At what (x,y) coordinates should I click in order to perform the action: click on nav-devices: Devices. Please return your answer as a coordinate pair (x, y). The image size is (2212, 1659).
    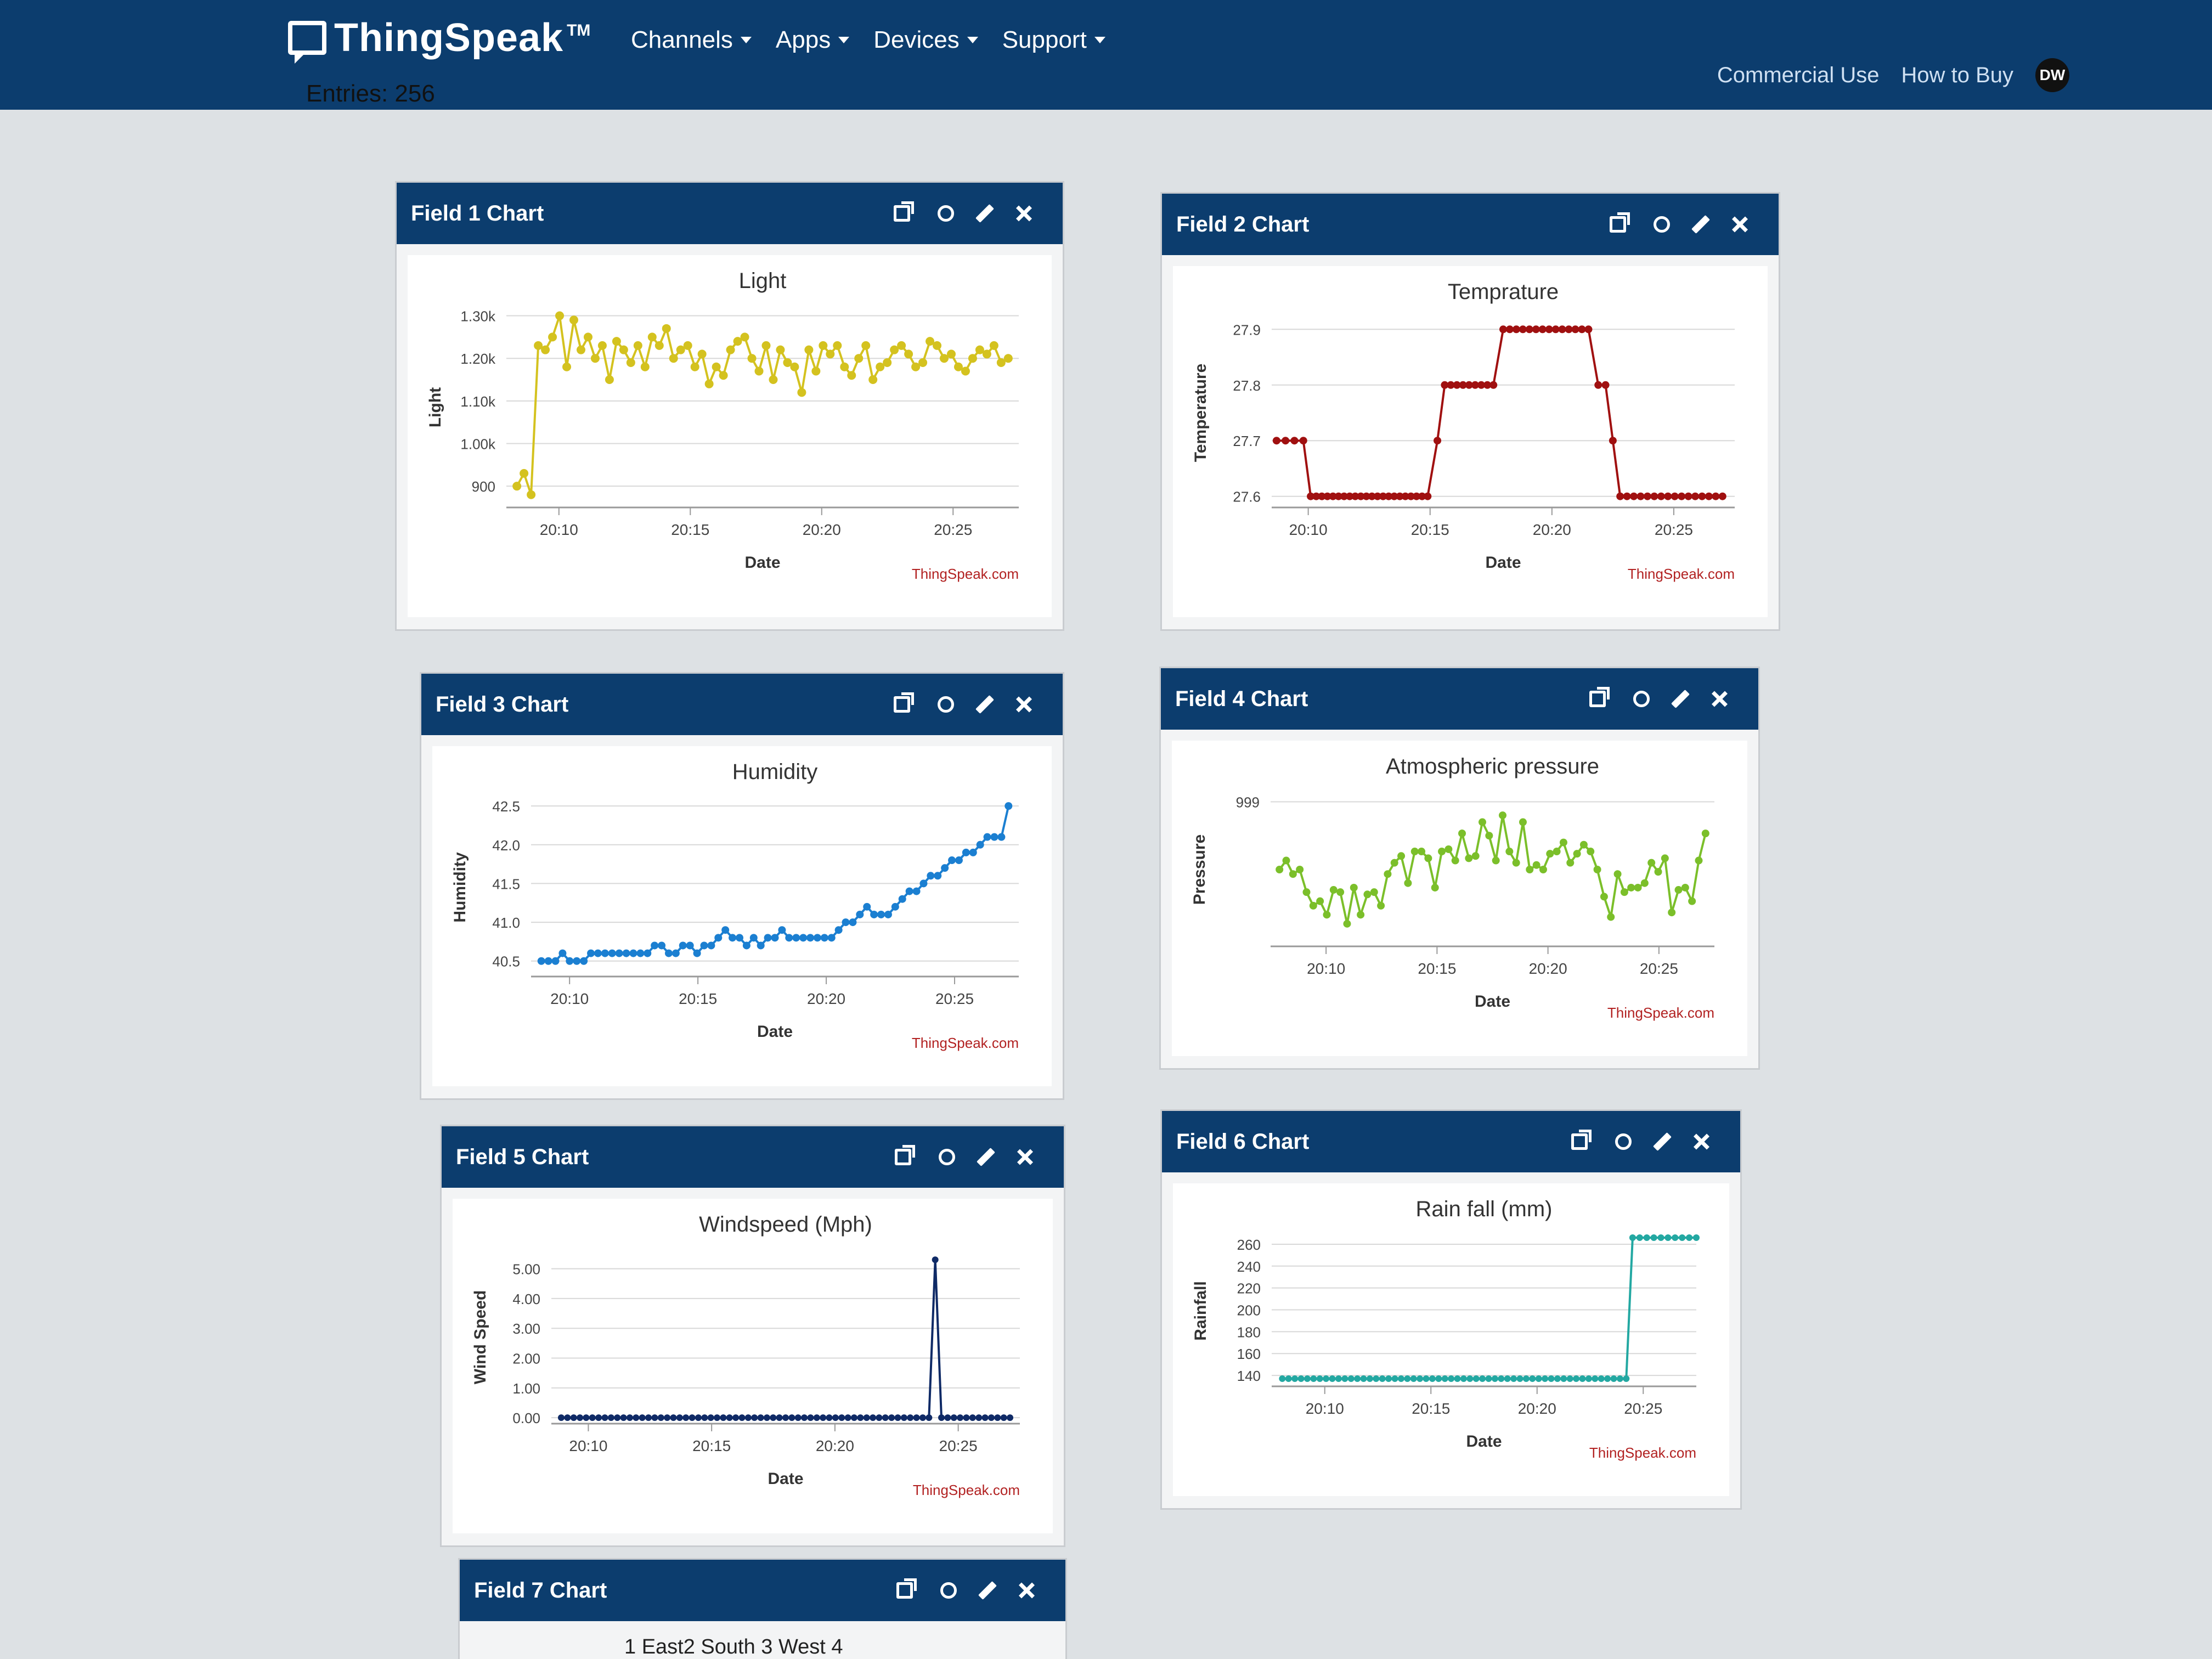
    Looking at the image, I should click on (926, 40).